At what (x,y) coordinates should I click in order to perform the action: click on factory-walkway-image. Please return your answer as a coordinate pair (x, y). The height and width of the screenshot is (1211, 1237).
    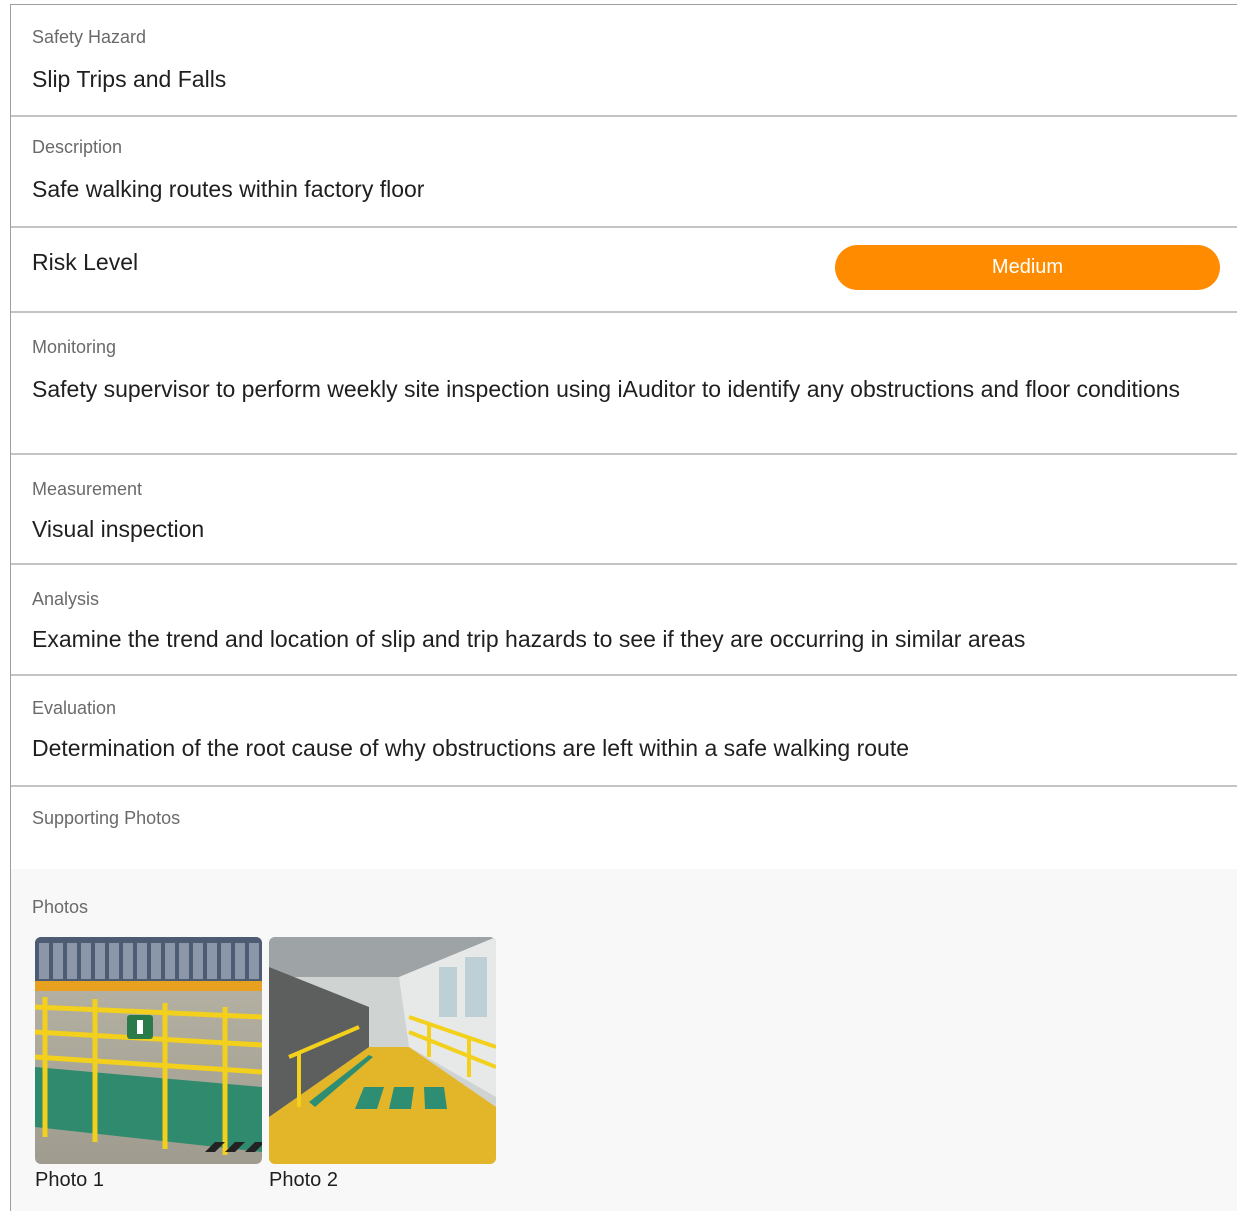
    Looking at the image, I should click on (382, 1050).